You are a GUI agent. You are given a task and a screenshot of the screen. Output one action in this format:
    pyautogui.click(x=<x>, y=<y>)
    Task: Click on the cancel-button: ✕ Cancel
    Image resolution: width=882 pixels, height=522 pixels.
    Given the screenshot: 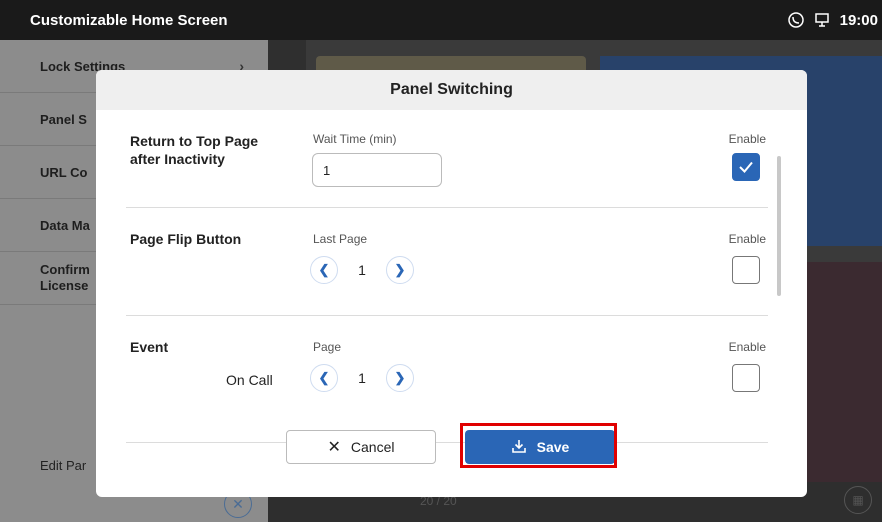 What is the action you would take?
    pyautogui.click(x=361, y=447)
    